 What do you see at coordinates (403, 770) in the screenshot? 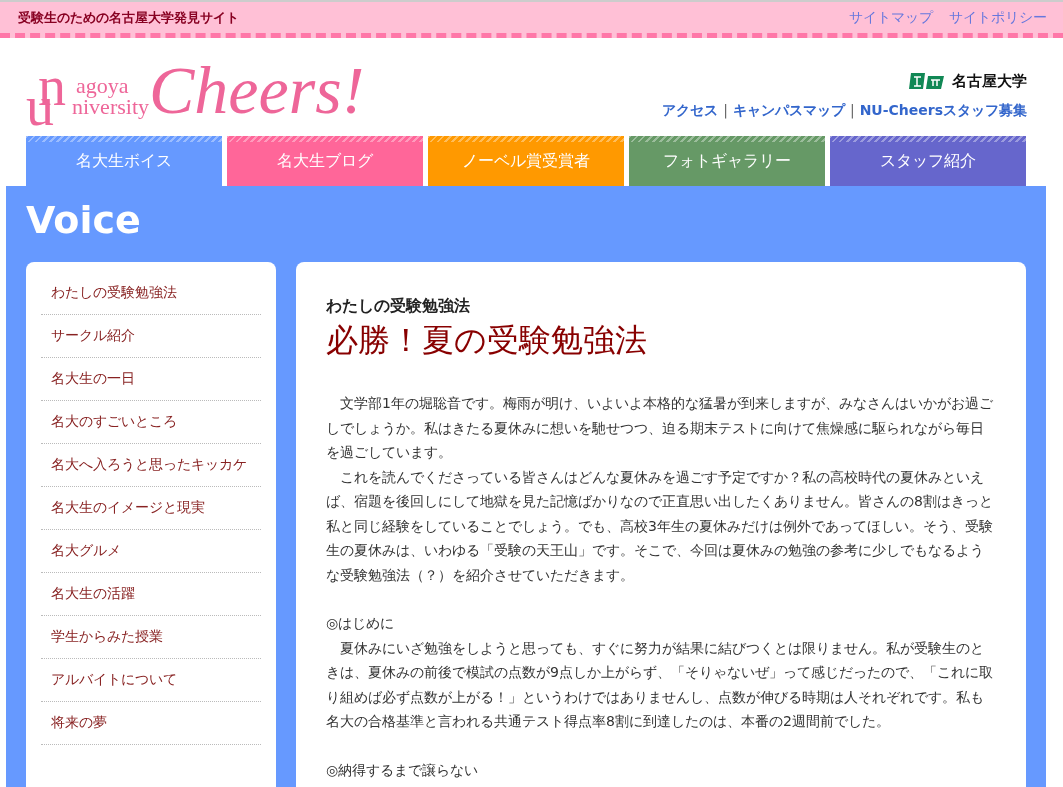
I see `article-subheading: ◎納得するまで譲らない` at bounding box center [403, 770].